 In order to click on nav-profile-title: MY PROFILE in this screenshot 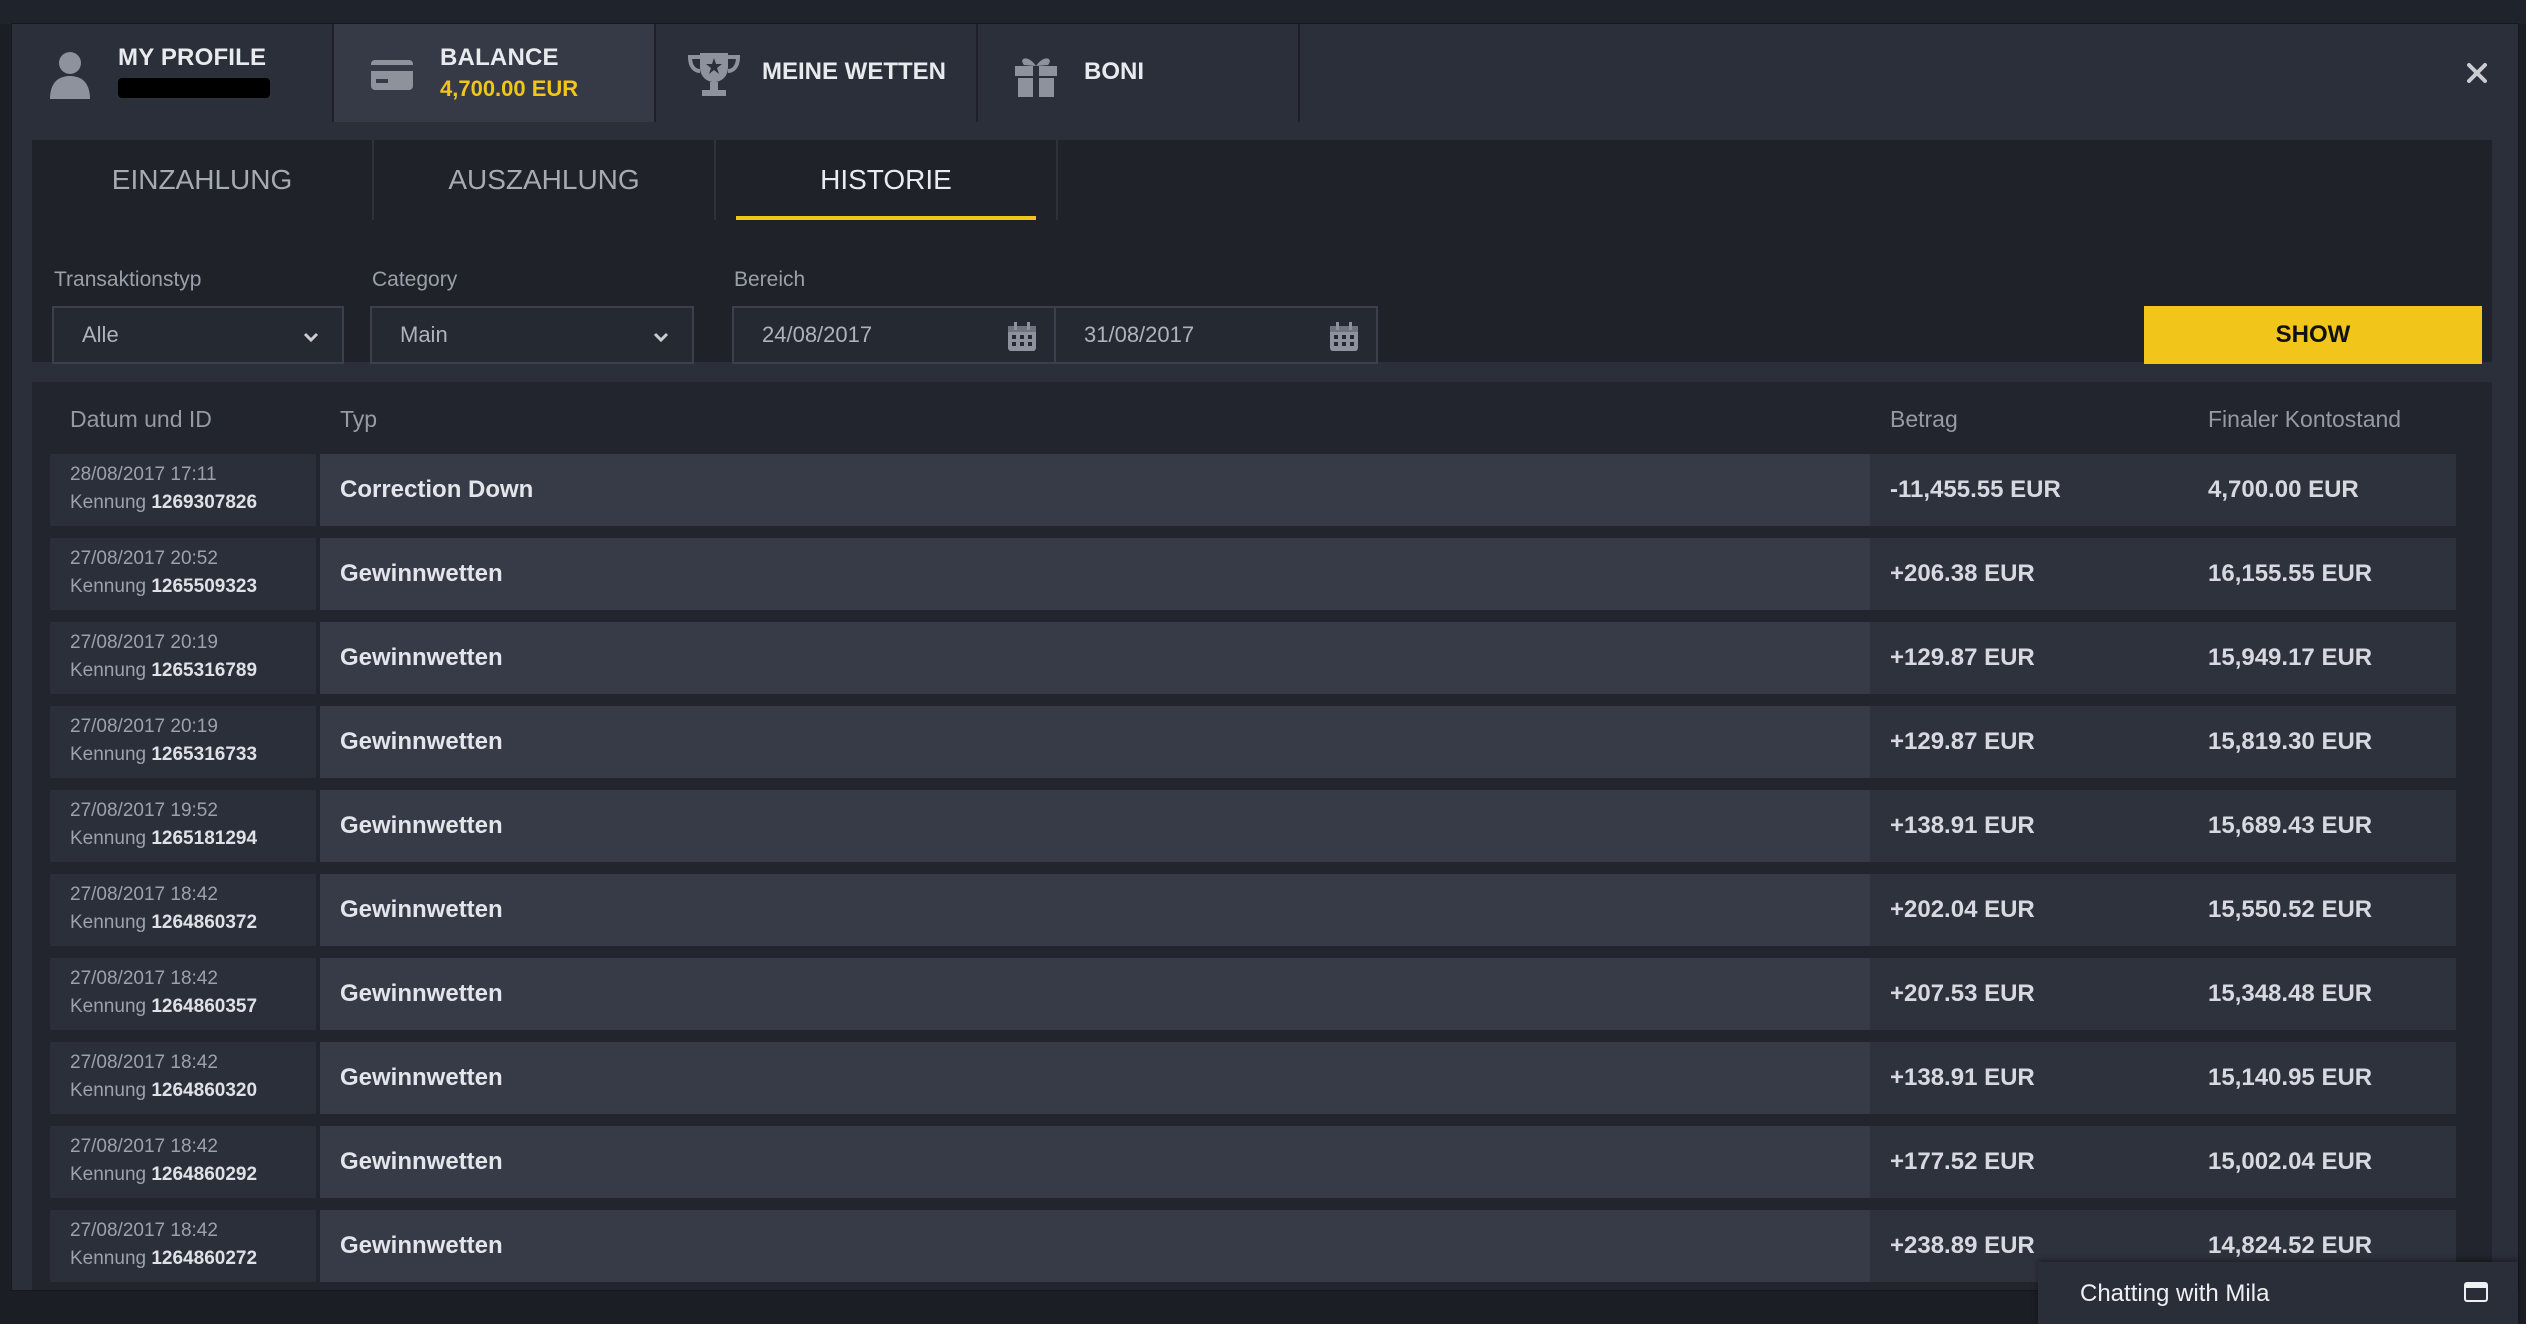, I will do `click(192, 57)`.